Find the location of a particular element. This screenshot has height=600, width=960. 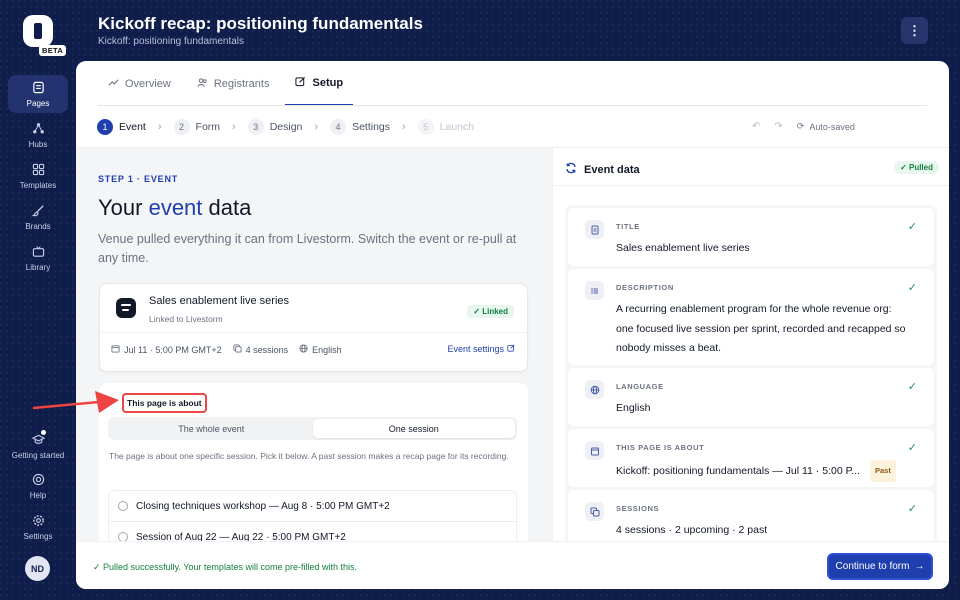

step-form: 2 Form is located at coordinates (196, 127).